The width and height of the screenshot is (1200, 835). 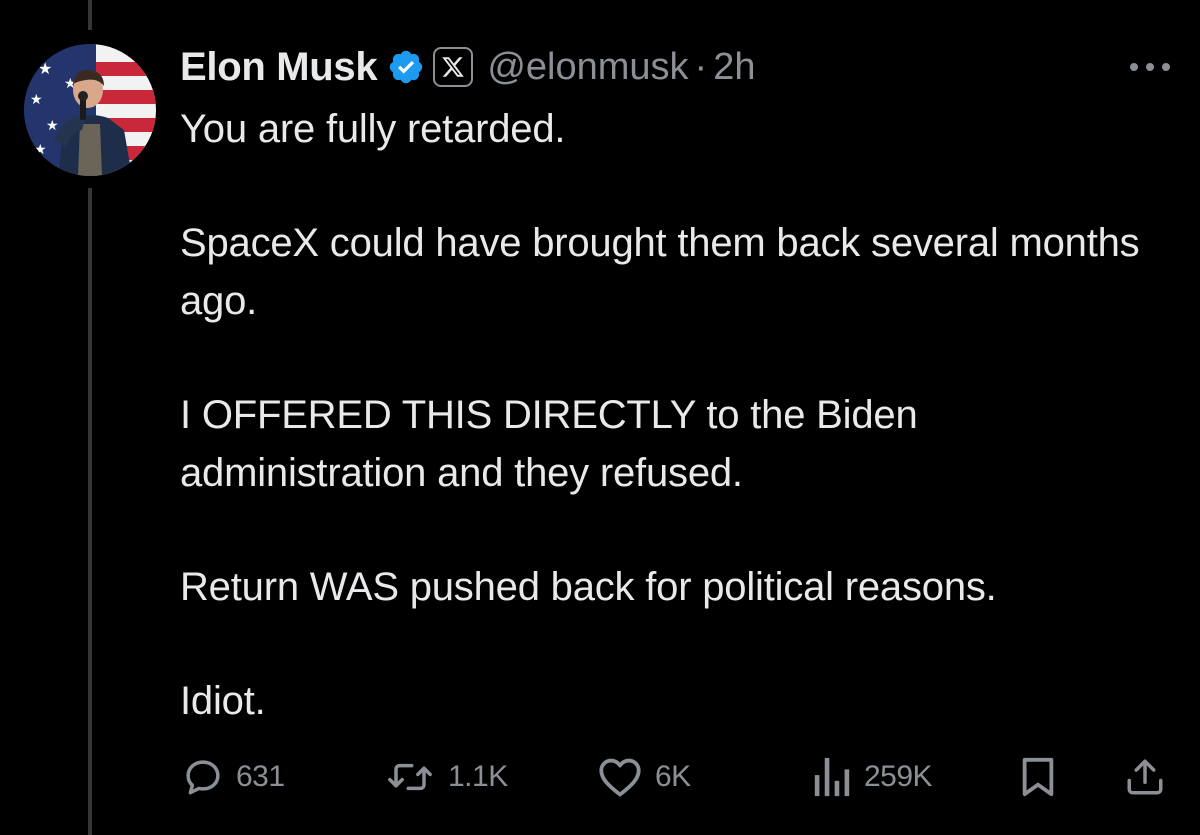 What do you see at coordinates (203, 777) in the screenshot?
I see `reply-icon` at bounding box center [203, 777].